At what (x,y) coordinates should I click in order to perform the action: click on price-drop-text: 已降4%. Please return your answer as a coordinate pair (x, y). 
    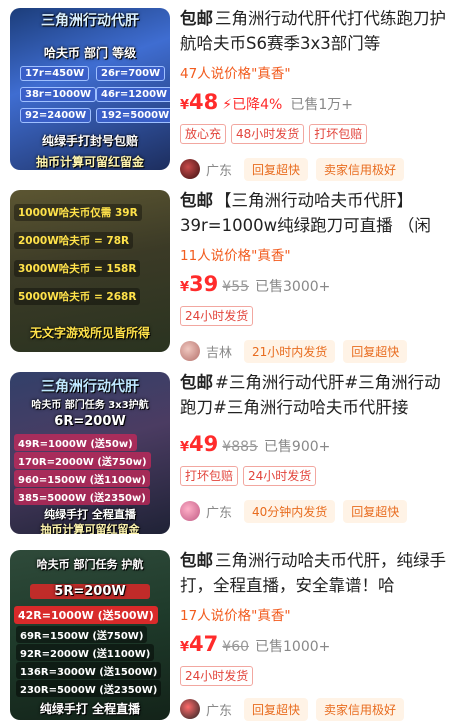
    Looking at the image, I should click on (257, 105).